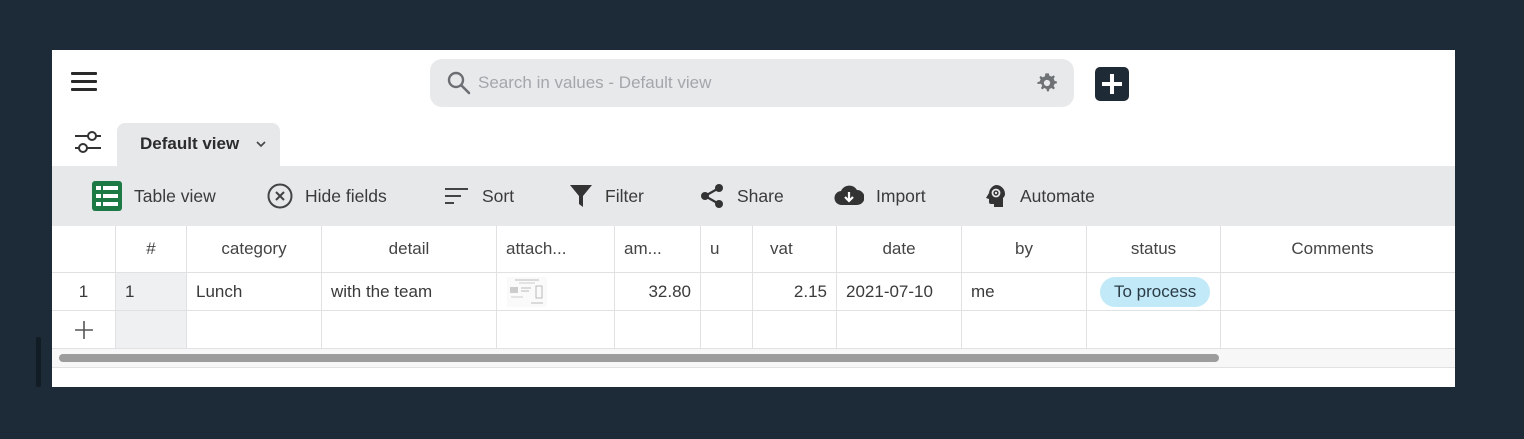  Describe the element at coordinates (849, 195) in the screenshot. I see `import-icon` at that location.